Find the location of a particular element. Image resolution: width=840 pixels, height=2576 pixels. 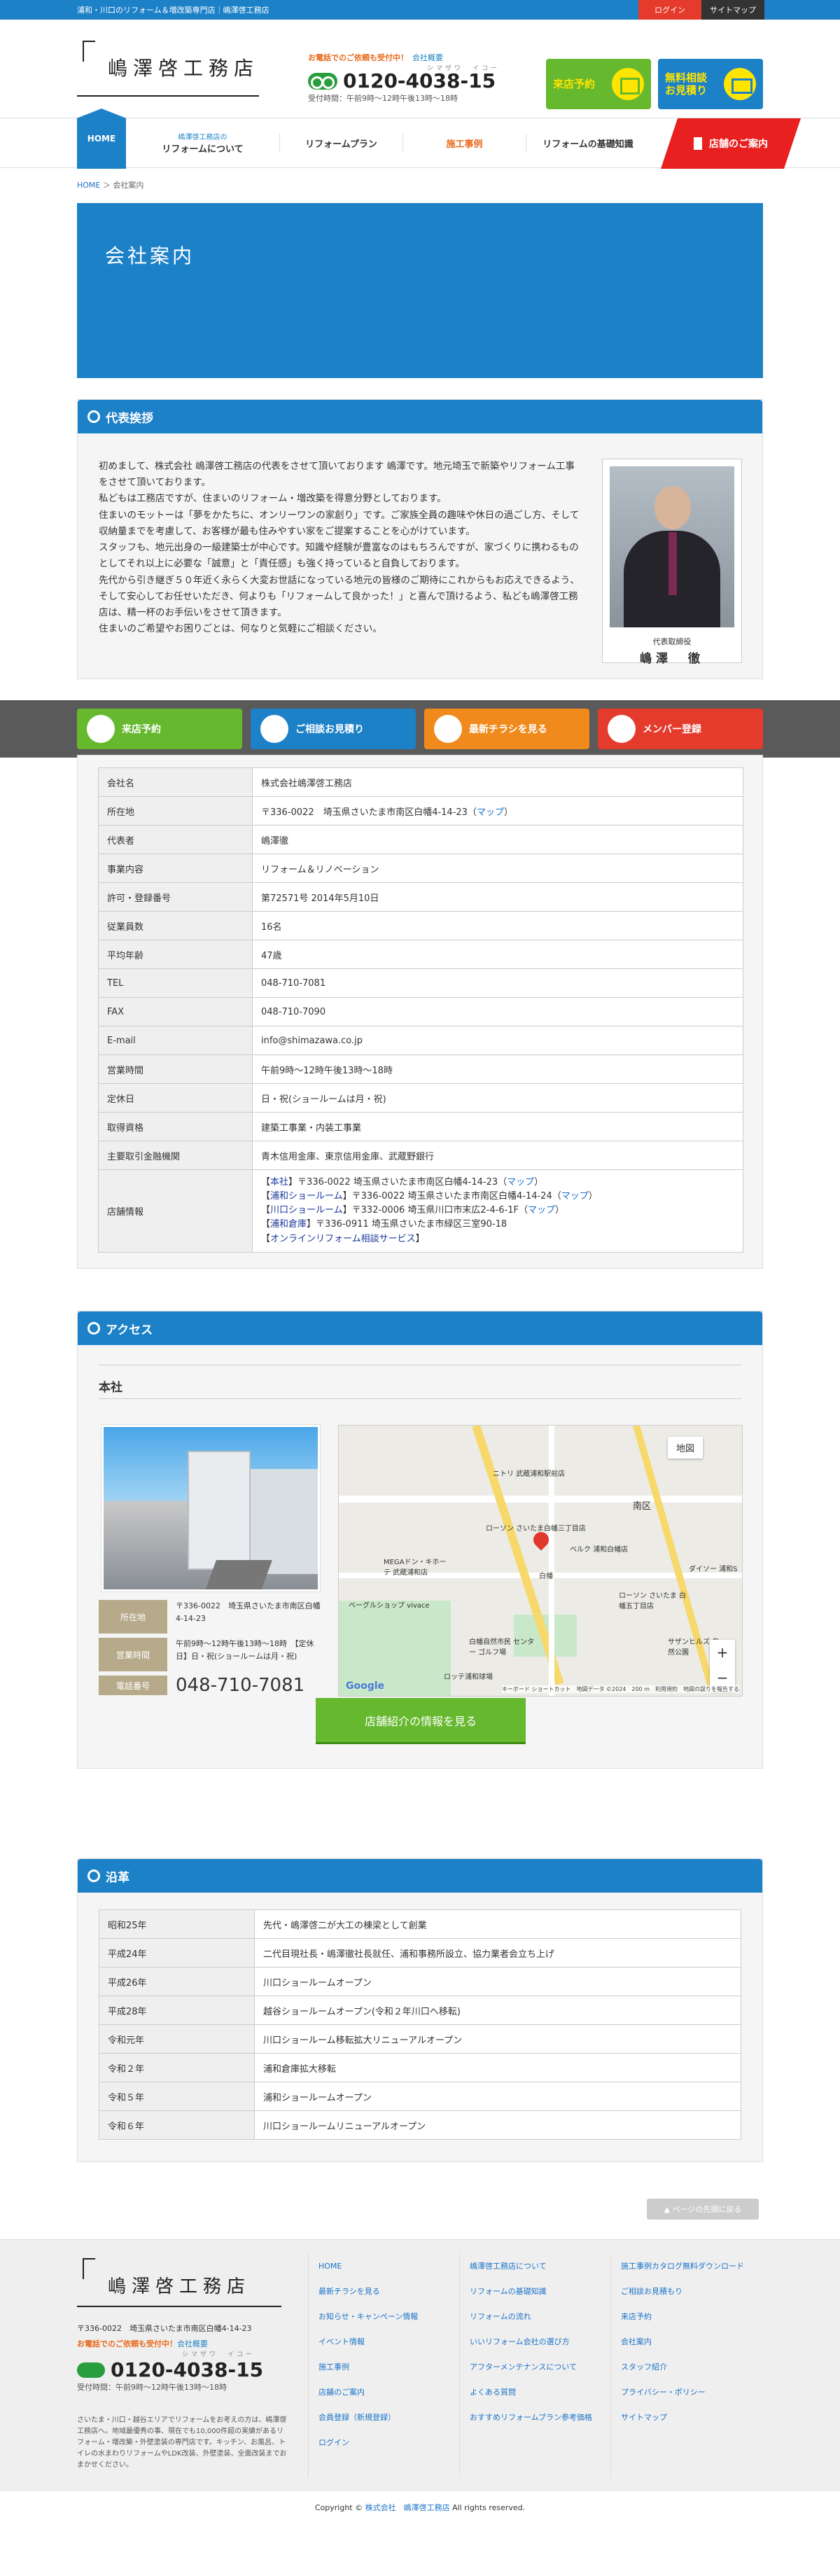

company-overview-link: 会社概要 is located at coordinates (427, 57).